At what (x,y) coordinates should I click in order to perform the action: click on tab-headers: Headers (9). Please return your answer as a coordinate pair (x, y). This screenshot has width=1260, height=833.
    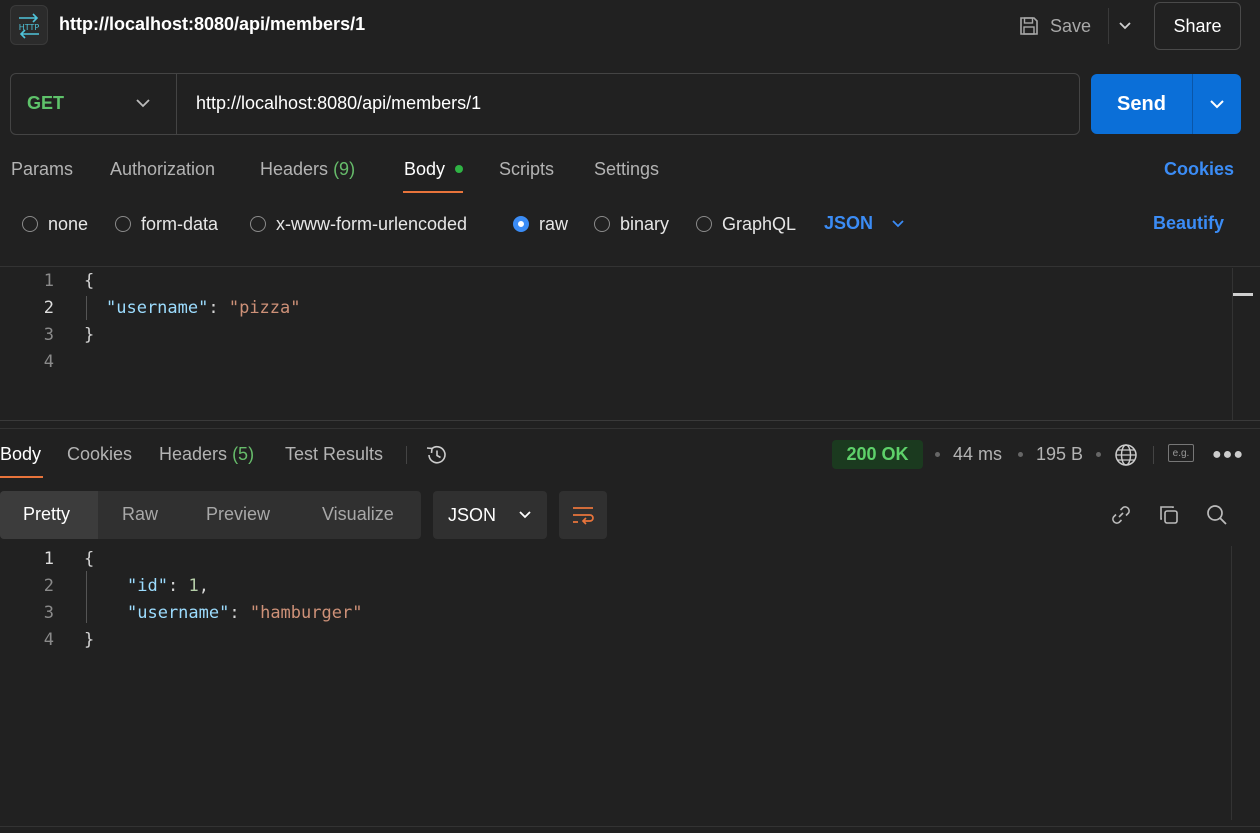
    Looking at the image, I should click on (307, 169).